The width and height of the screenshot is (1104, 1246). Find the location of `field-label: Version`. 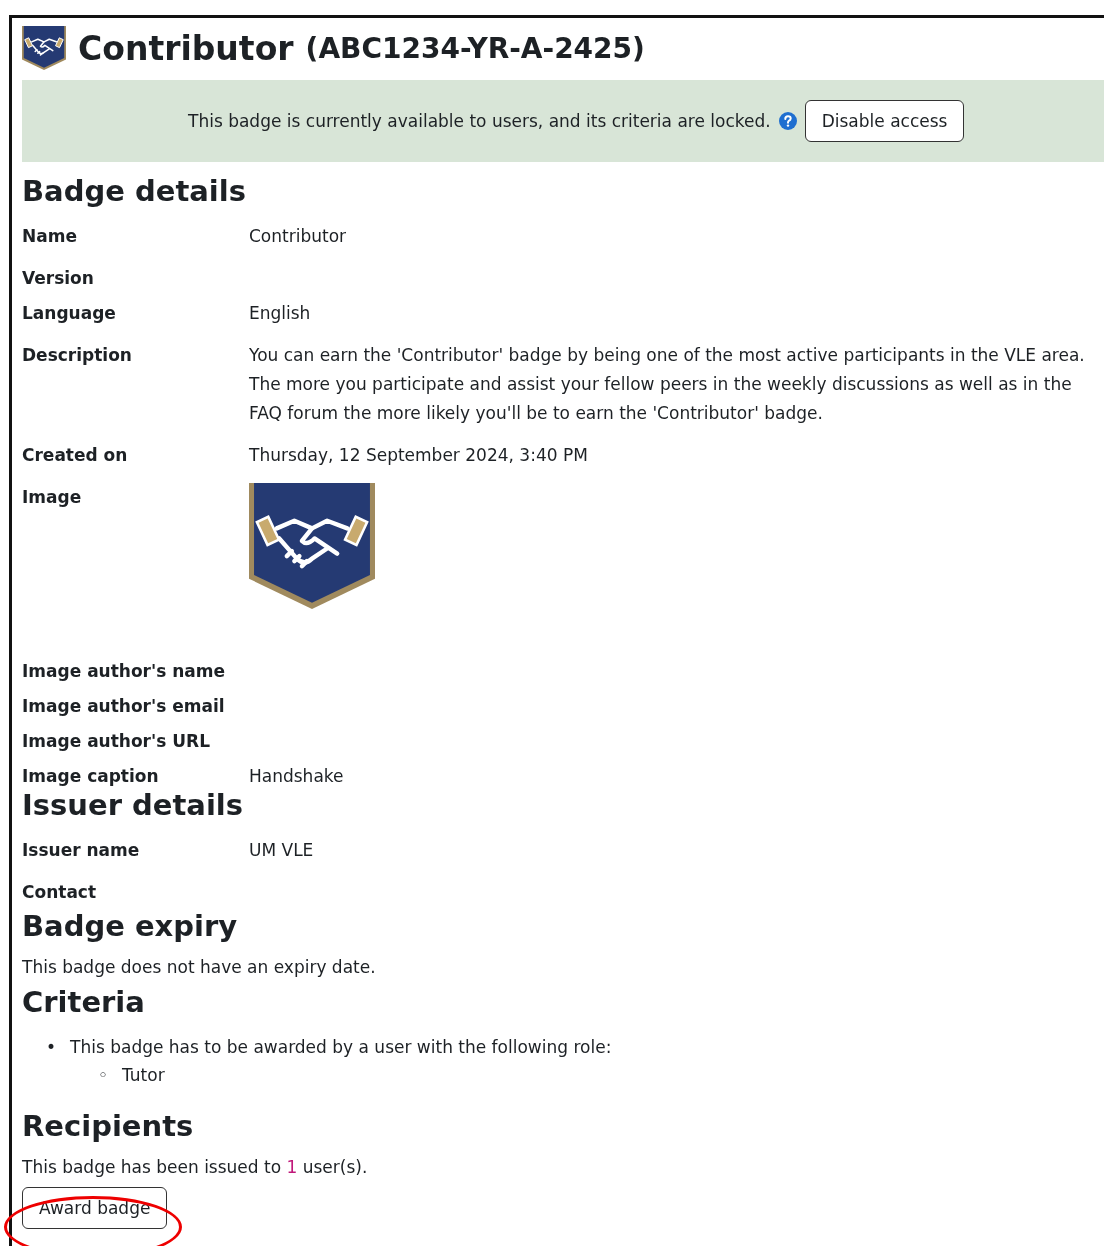

field-label: Version is located at coordinates (58, 278).